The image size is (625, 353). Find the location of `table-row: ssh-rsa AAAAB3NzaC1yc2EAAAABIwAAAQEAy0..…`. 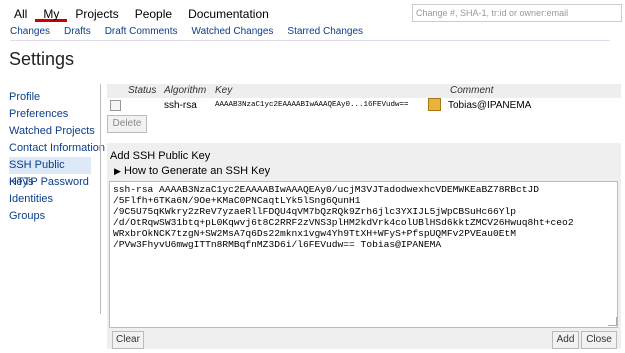

table-row: ssh-rsa AAAAB3NzaC1yc2EAAAABIwAAAQEAy0..… is located at coordinates (364, 106).